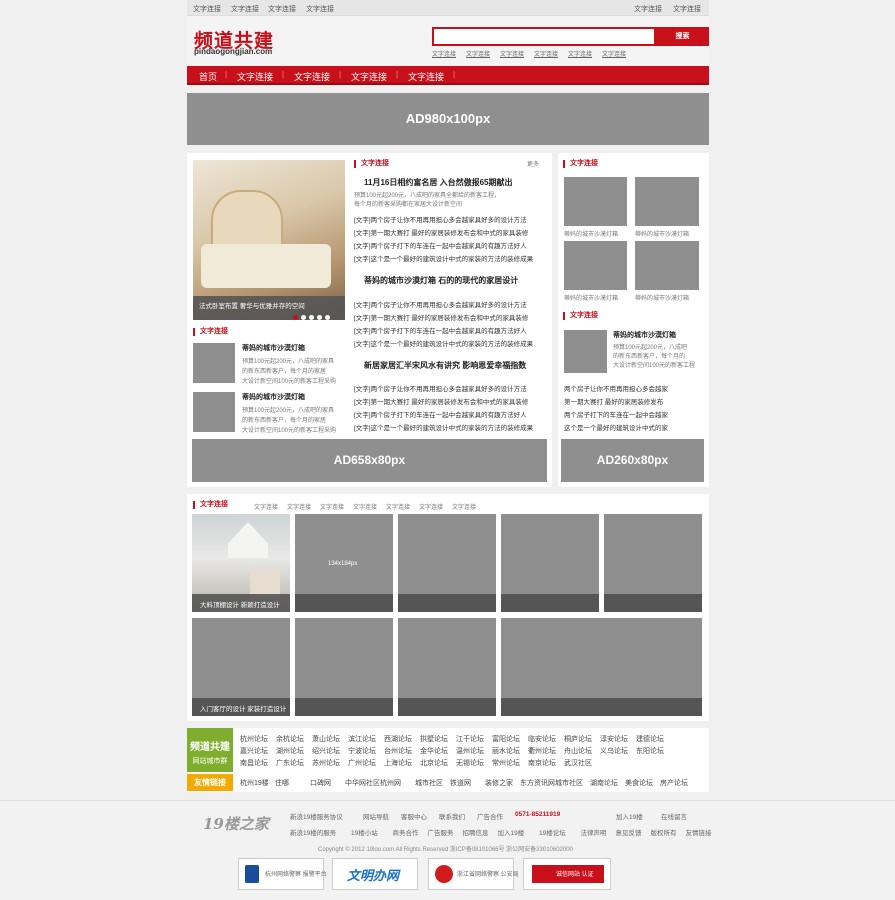  I want to click on city-link: 嘉兴论坛, so click(254, 751).